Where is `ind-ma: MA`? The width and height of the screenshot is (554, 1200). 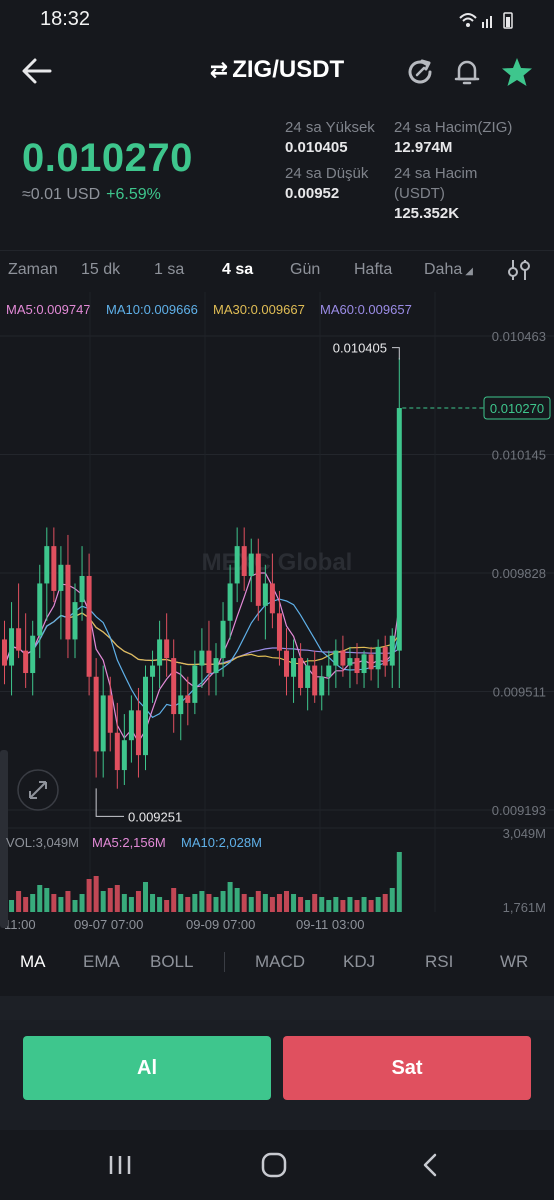 ind-ma: MA is located at coordinates (33, 962).